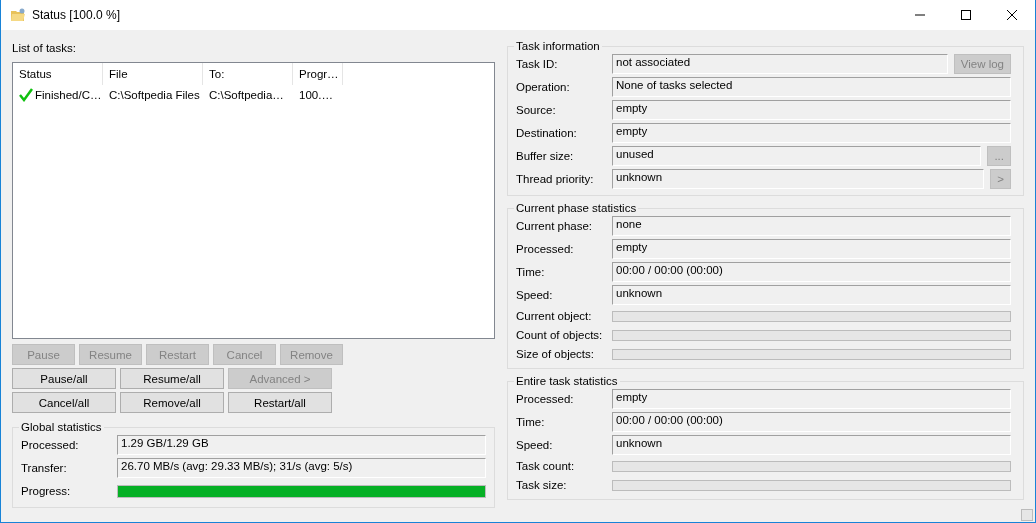  What do you see at coordinates (547, 133) in the screenshot?
I see `field-label: Destination:` at bounding box center [547, 133].